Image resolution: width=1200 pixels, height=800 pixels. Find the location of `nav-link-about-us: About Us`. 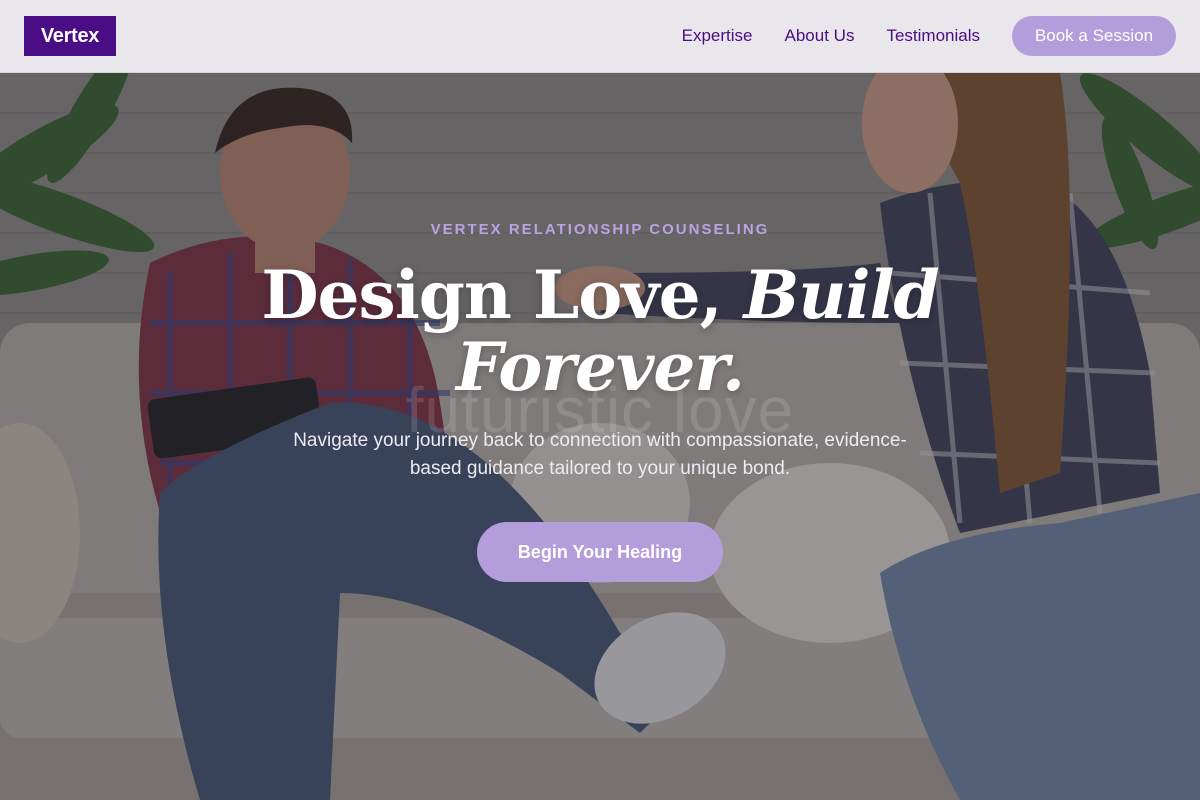

nav-link-about-us: About Us is located at coordinates (820, 36).